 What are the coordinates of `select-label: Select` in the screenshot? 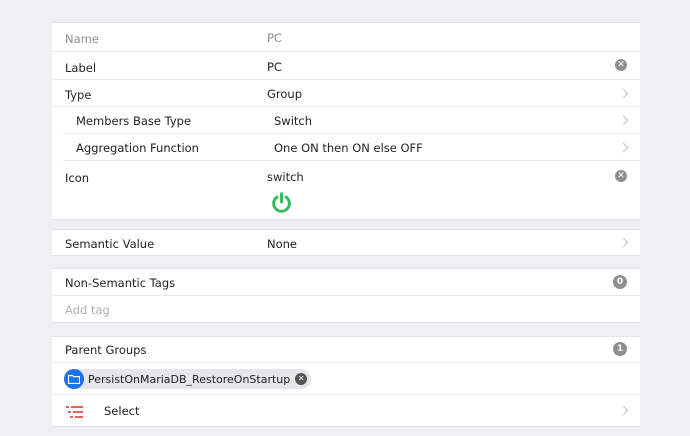 It's located at (122, 411).